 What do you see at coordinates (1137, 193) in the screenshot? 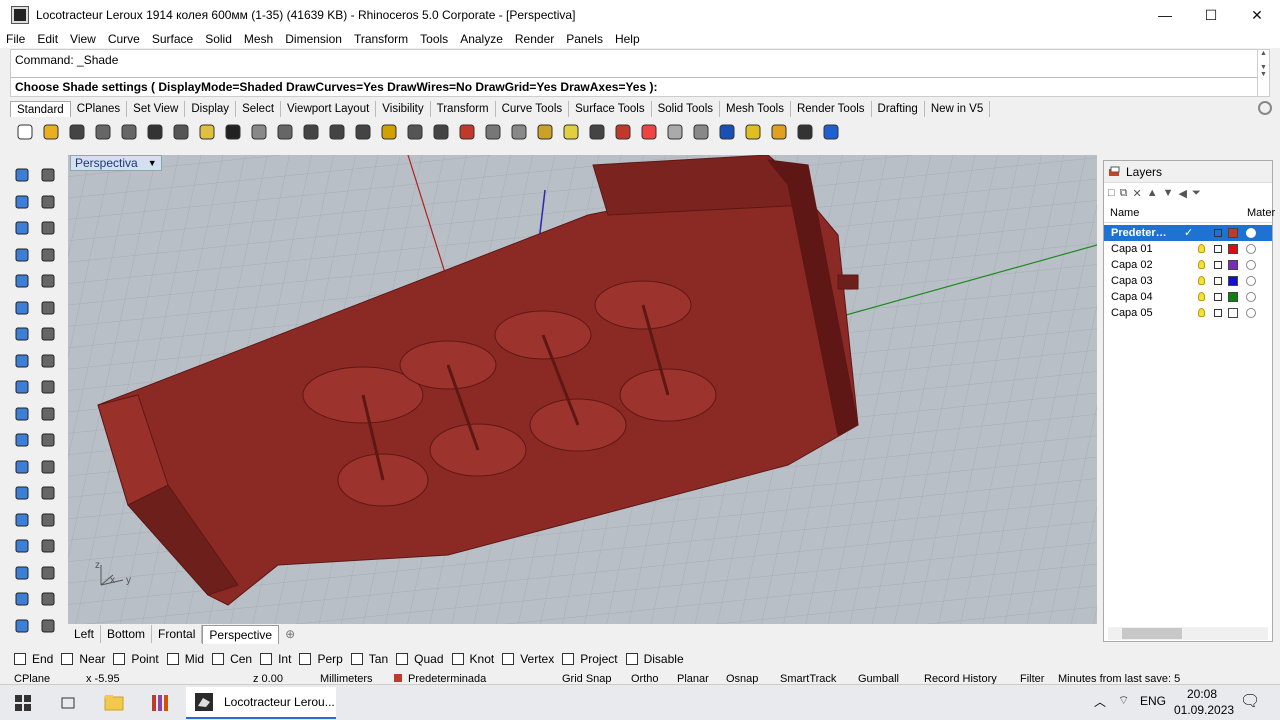
I see `delete-layer-icon: ✕` at bounding box center [1137, 193].